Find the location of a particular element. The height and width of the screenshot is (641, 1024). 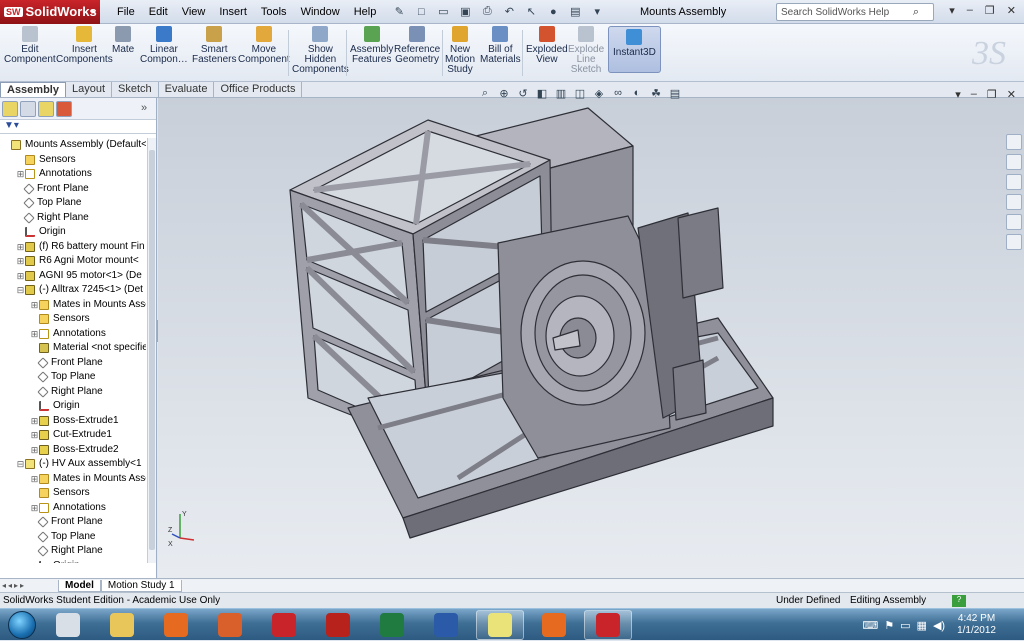

display-manager-tab-icon is located at coordinates (64, 108).